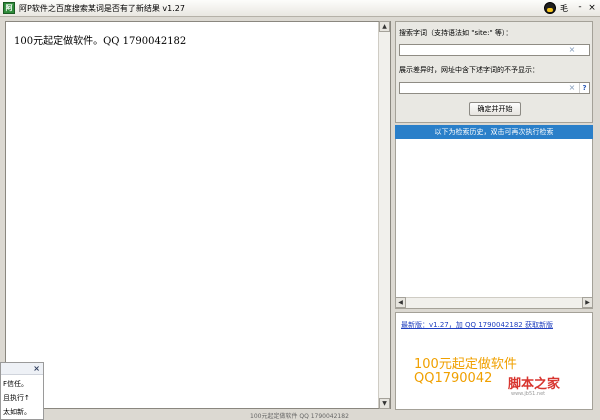 The image size is (600, 420). What do you see at coordinates (16, 384) in the screenshot?
I see `popup-line-1: F信任。` at bounding box center [16, 384].